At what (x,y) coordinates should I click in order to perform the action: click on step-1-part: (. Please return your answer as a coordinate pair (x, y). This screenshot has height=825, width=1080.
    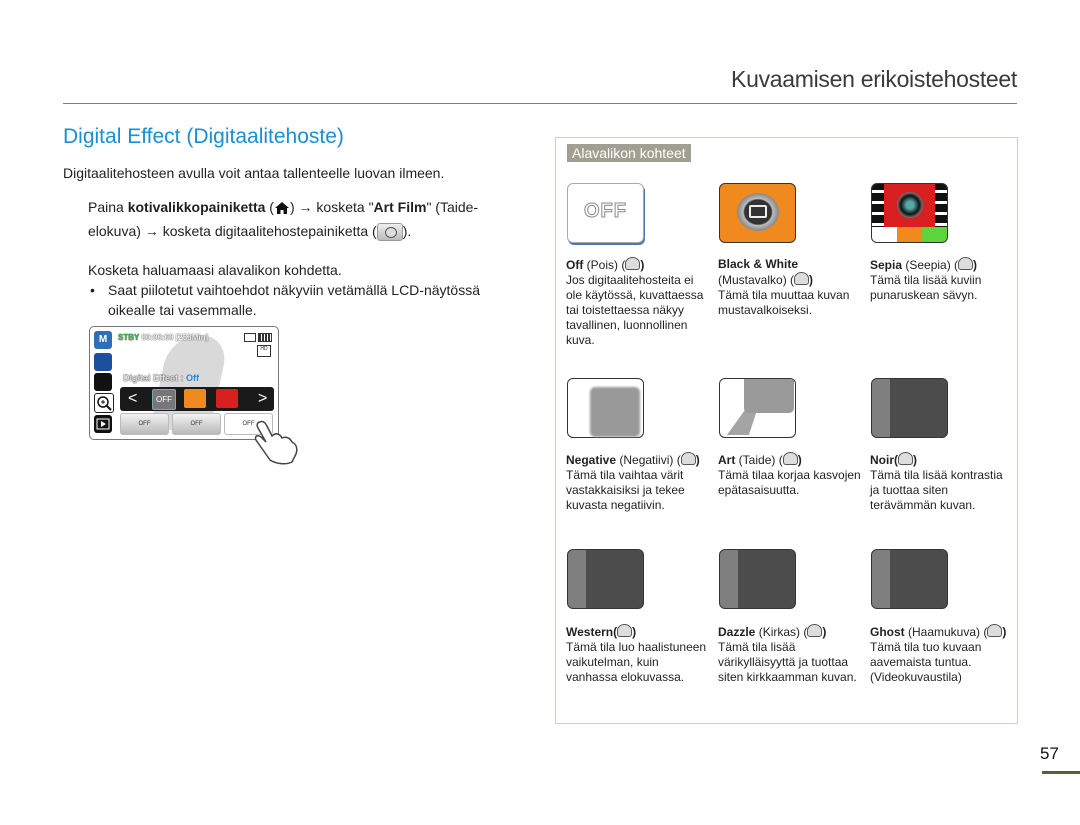
    Looking at the image, I should click on (269, 207).